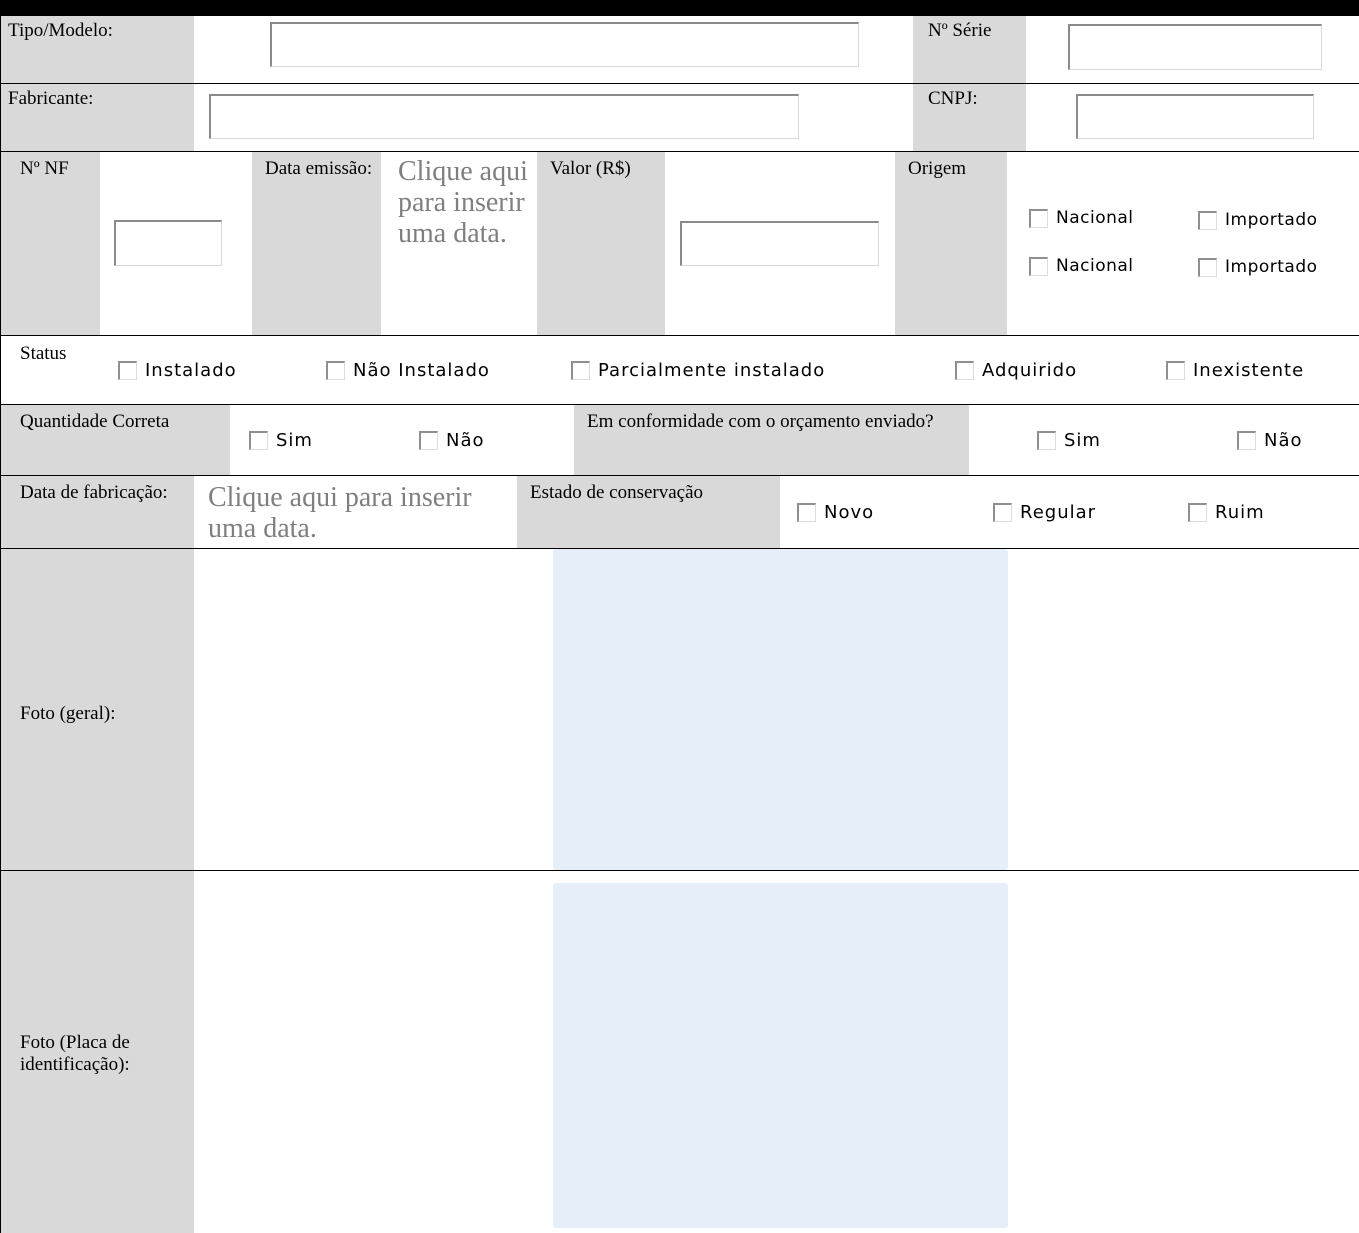 Image resolution: width=1359 pixels, height=1233 pixels. What do you see at coordinates (780, 1055) in the screenshot?
I see `foto-placa-image-placeholder` at bounding box center [780, 1055].